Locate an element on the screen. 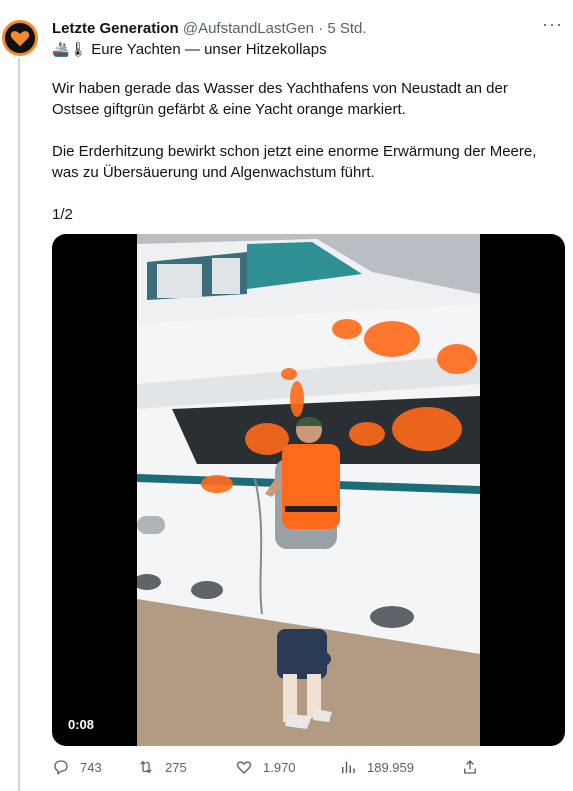 This screenshot has height=791, width=573. share-icon is located at coordinates (470, 767).